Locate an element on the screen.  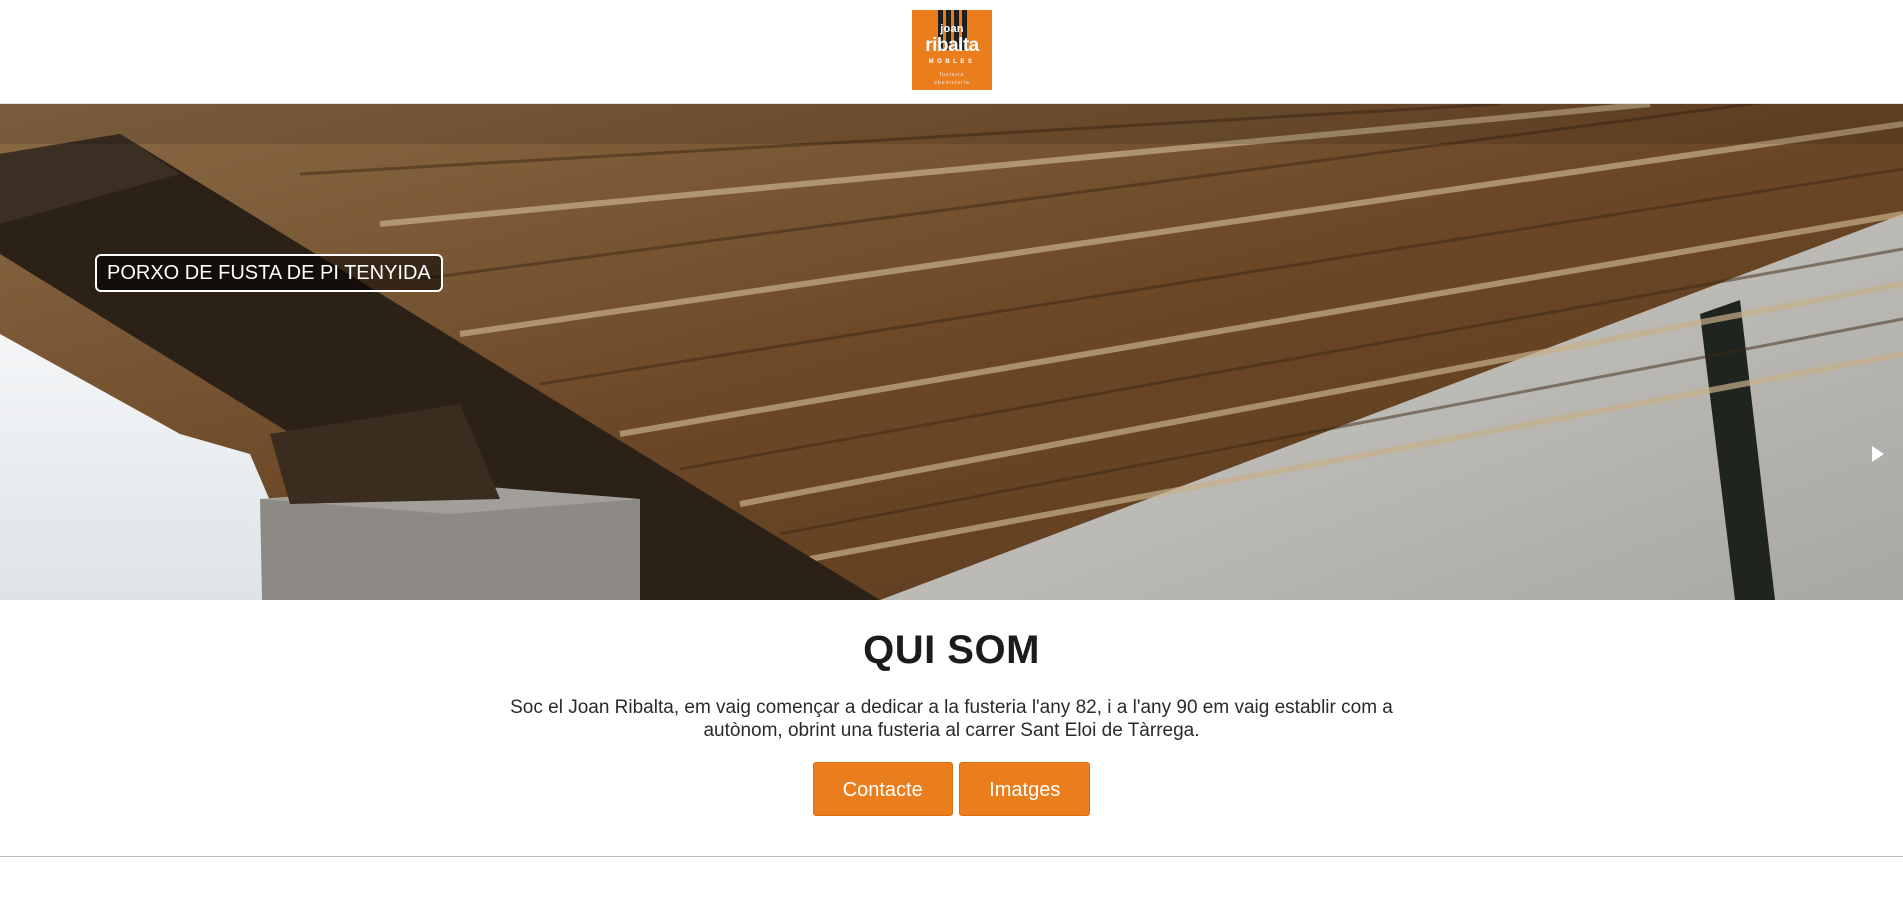
site-logo: joan ribalta MOBLES fusteria ebenisteria is located at coordinates (952, 50).